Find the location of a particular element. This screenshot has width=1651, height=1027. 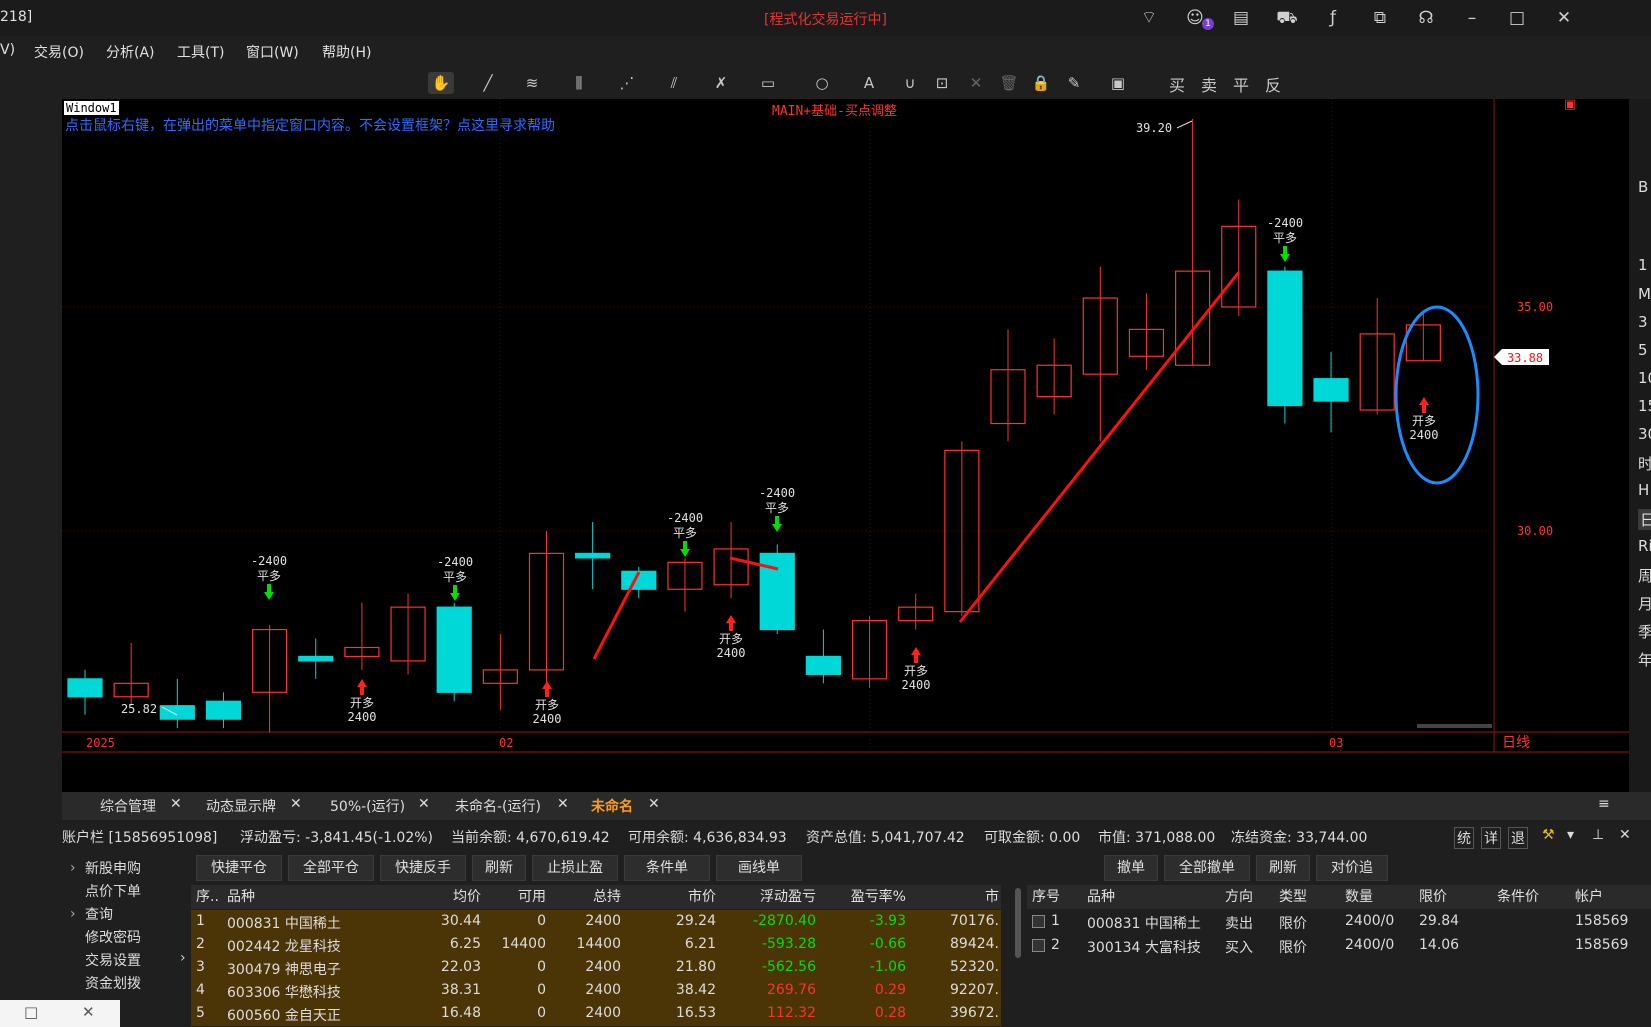

pin-panel-icon: ⊥ is located at coordinates (1598, 835).